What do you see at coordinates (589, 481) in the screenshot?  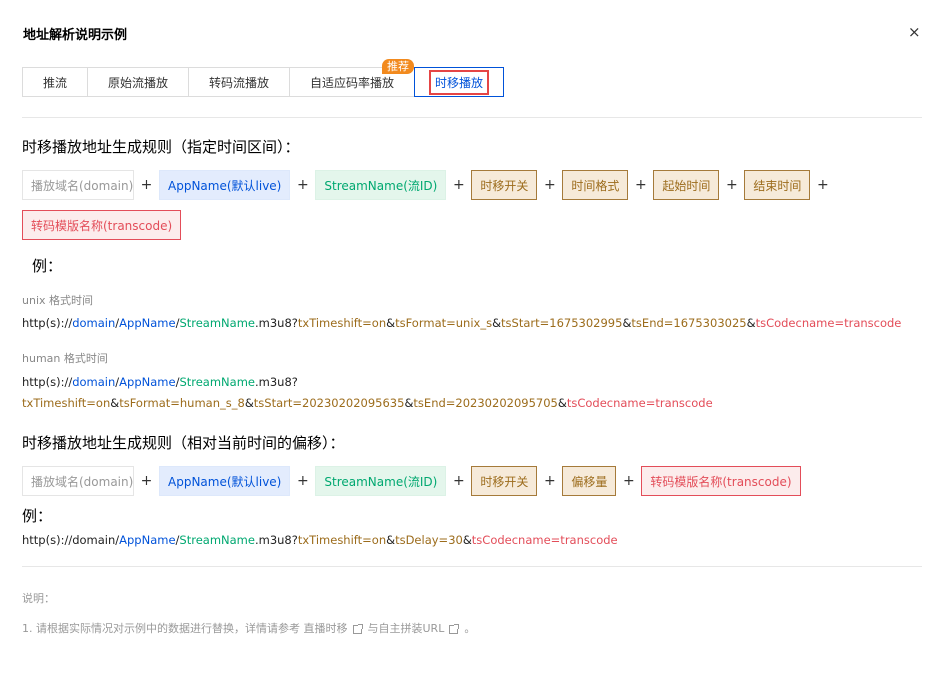 I see `offset-box: 偏移量` at bounding box center [589, 481].